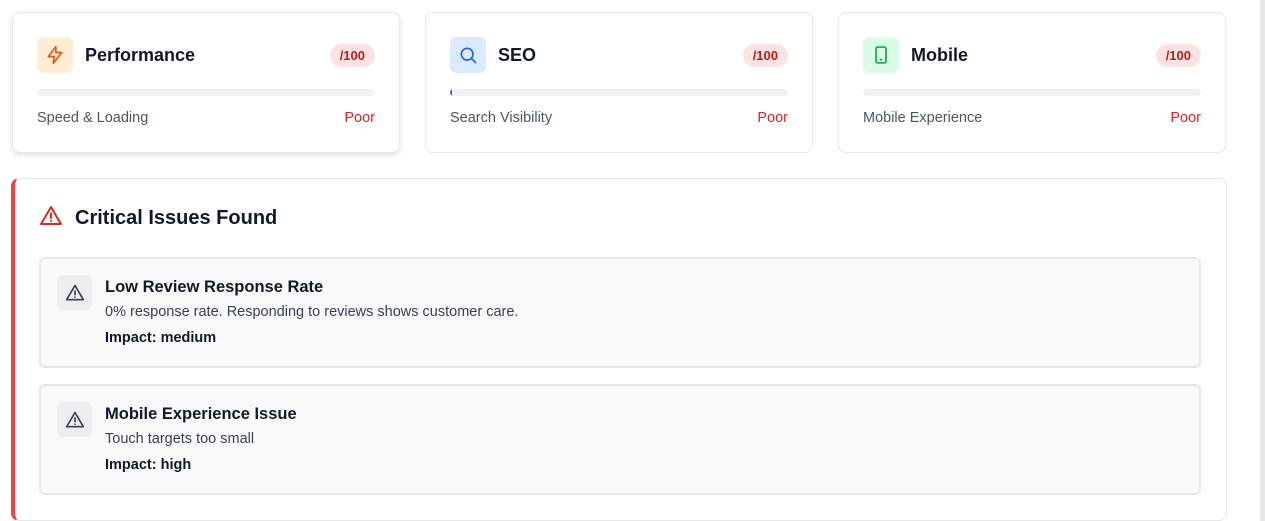 Image resolution: width=1265 pixels, height=521 pixels. What do you see at coordinates (1032, 82) in the screenshot?
I see `mobile-card: Mobile /100 Mobile Experience Poor` at bounding box center [1032, 82].